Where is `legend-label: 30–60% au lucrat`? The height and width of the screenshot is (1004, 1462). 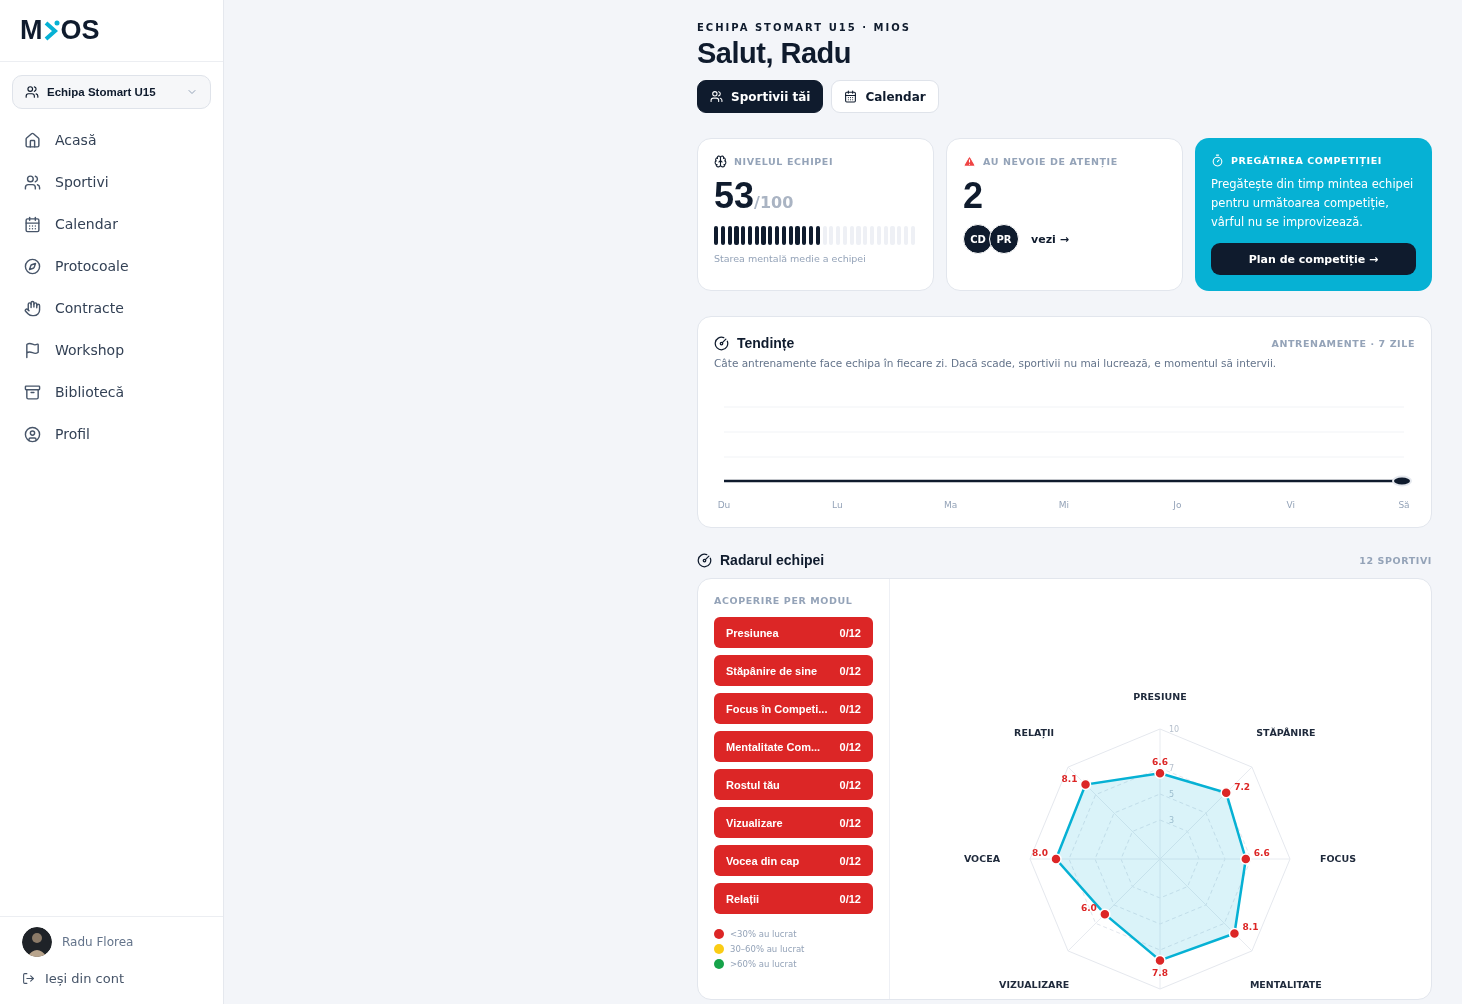
legend-label: 30–60% au lucrat is located at coordinates (767, 949).